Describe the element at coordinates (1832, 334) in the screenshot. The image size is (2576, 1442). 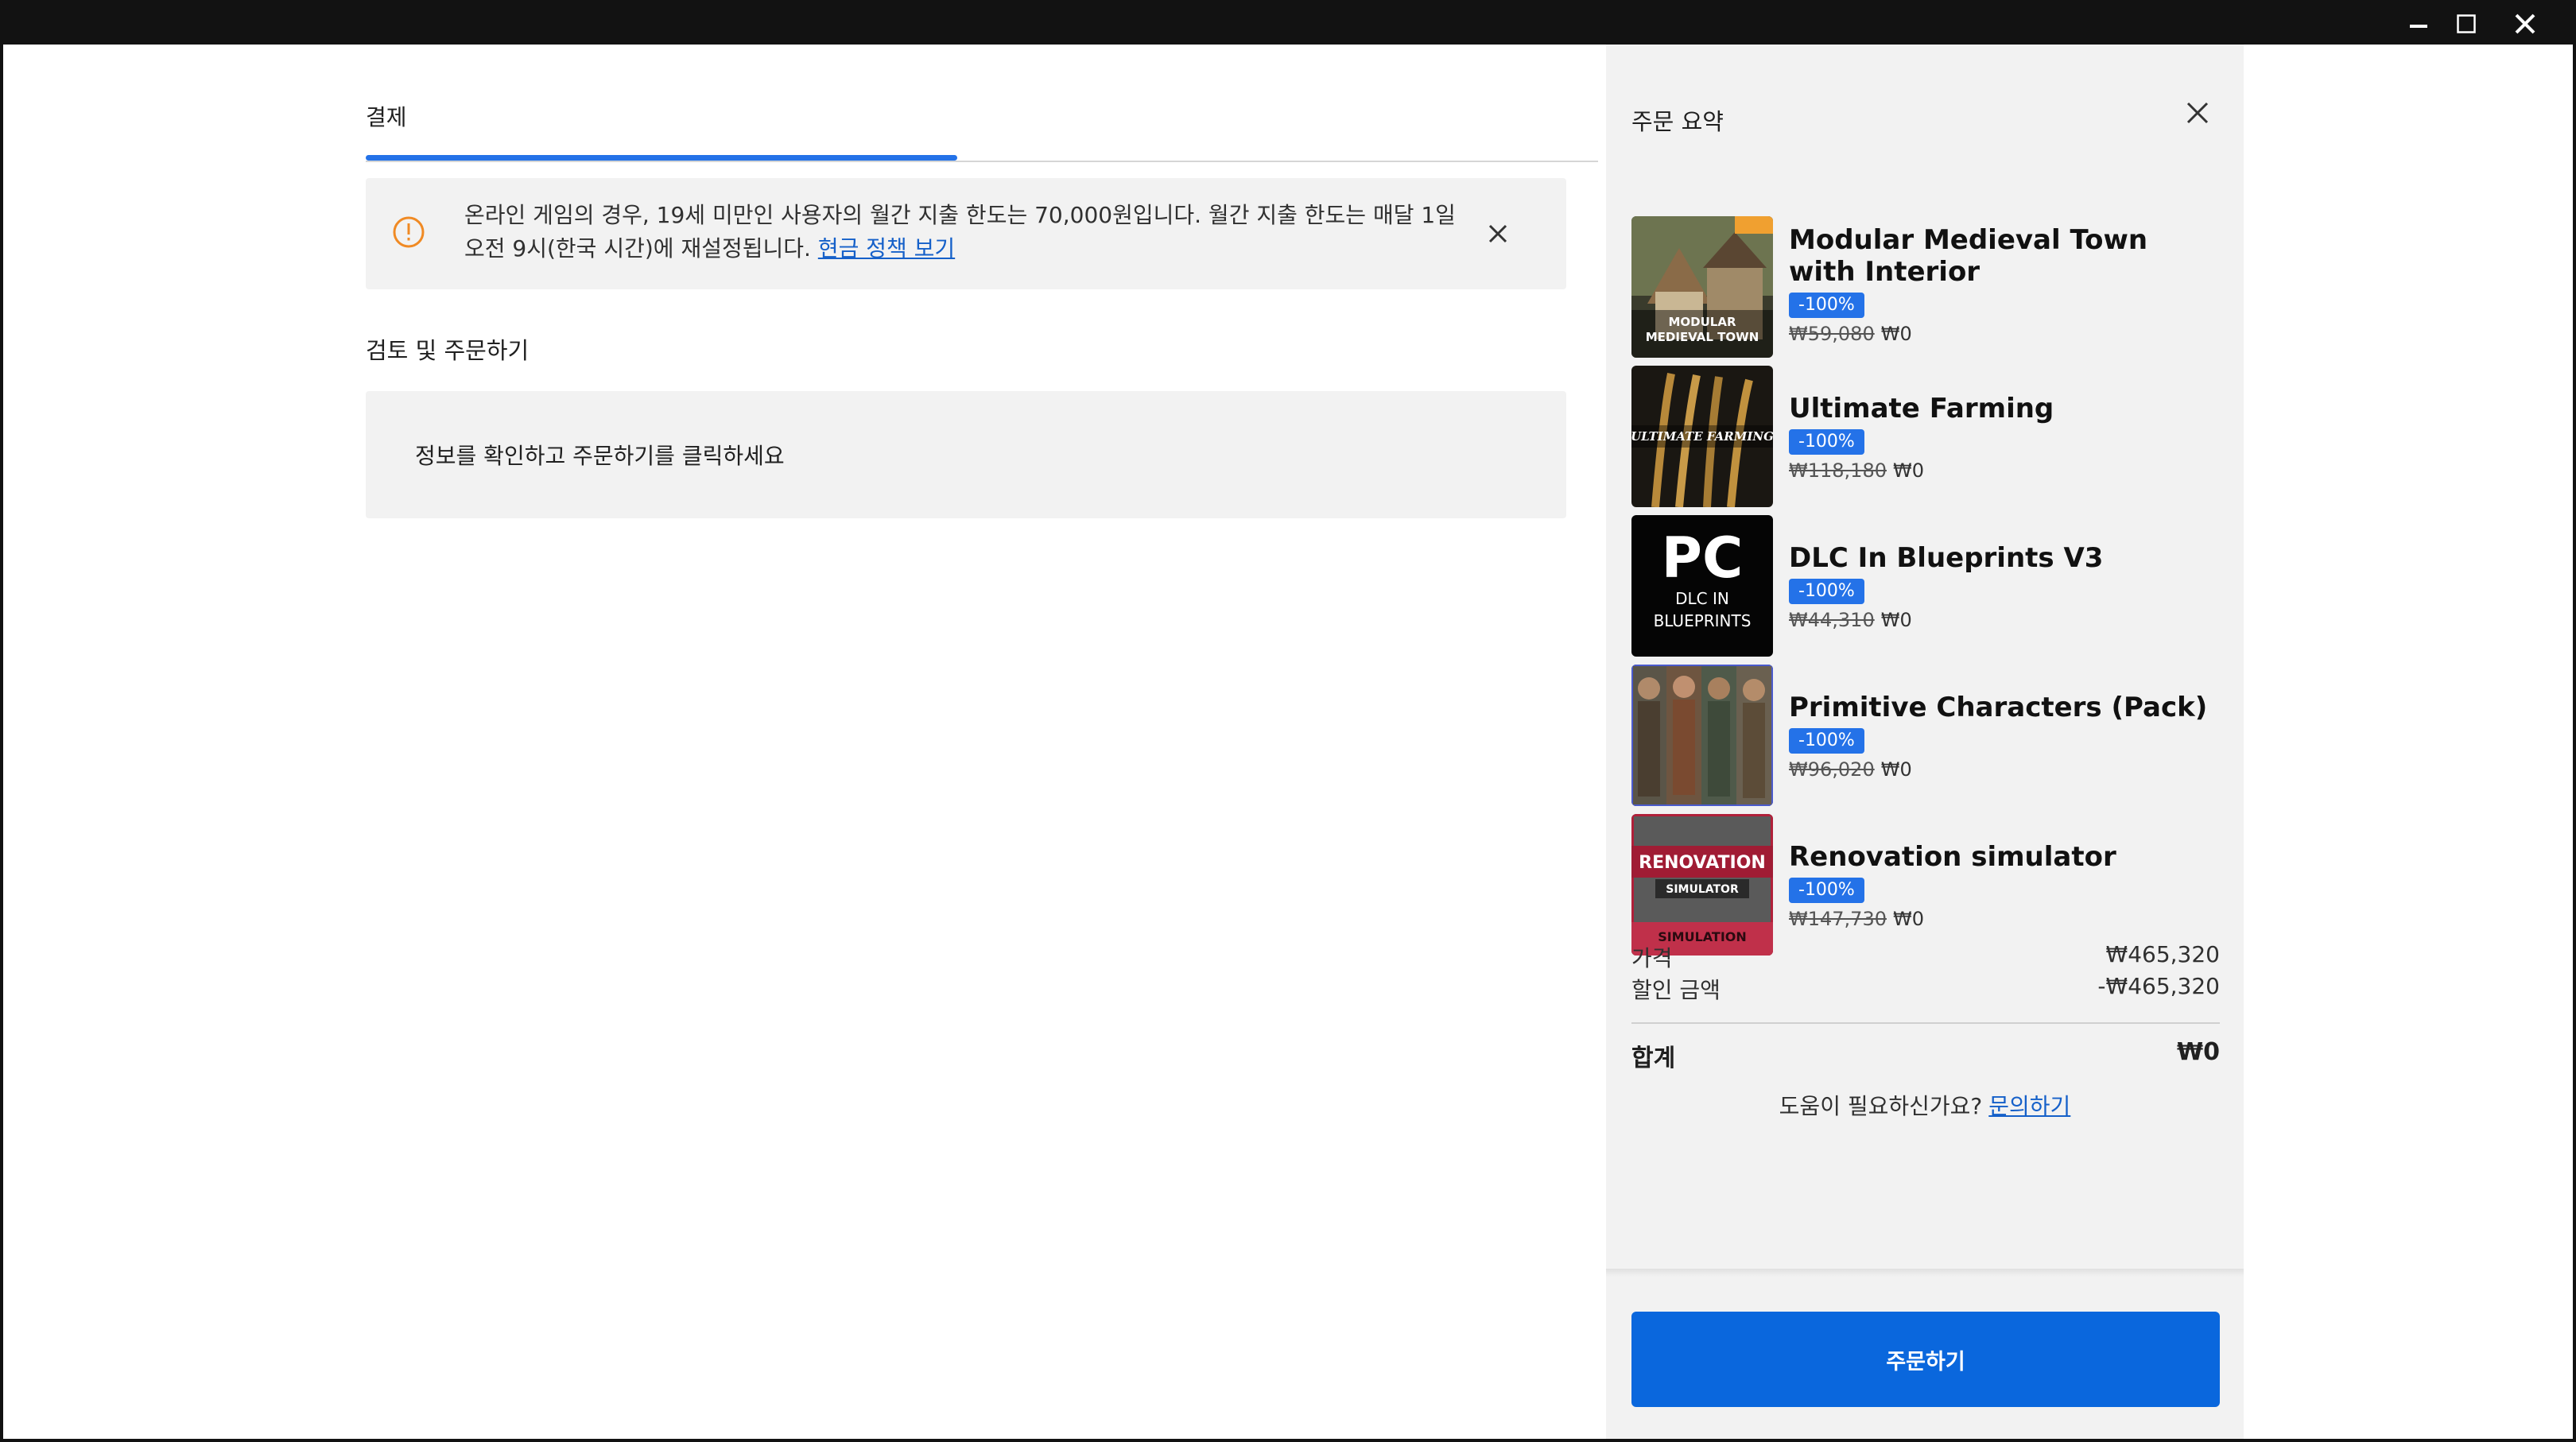
I see `original-price: ₩59,080` at that location.